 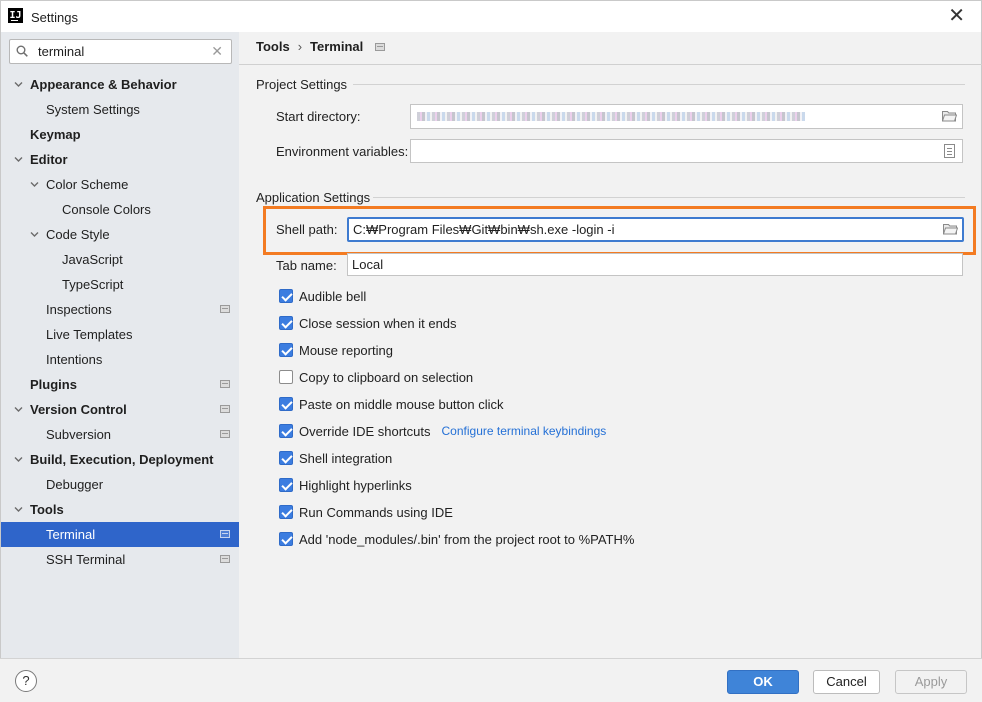 I want to click on sidebar-item-debugger: Debugger, so click(x=120, y=484).